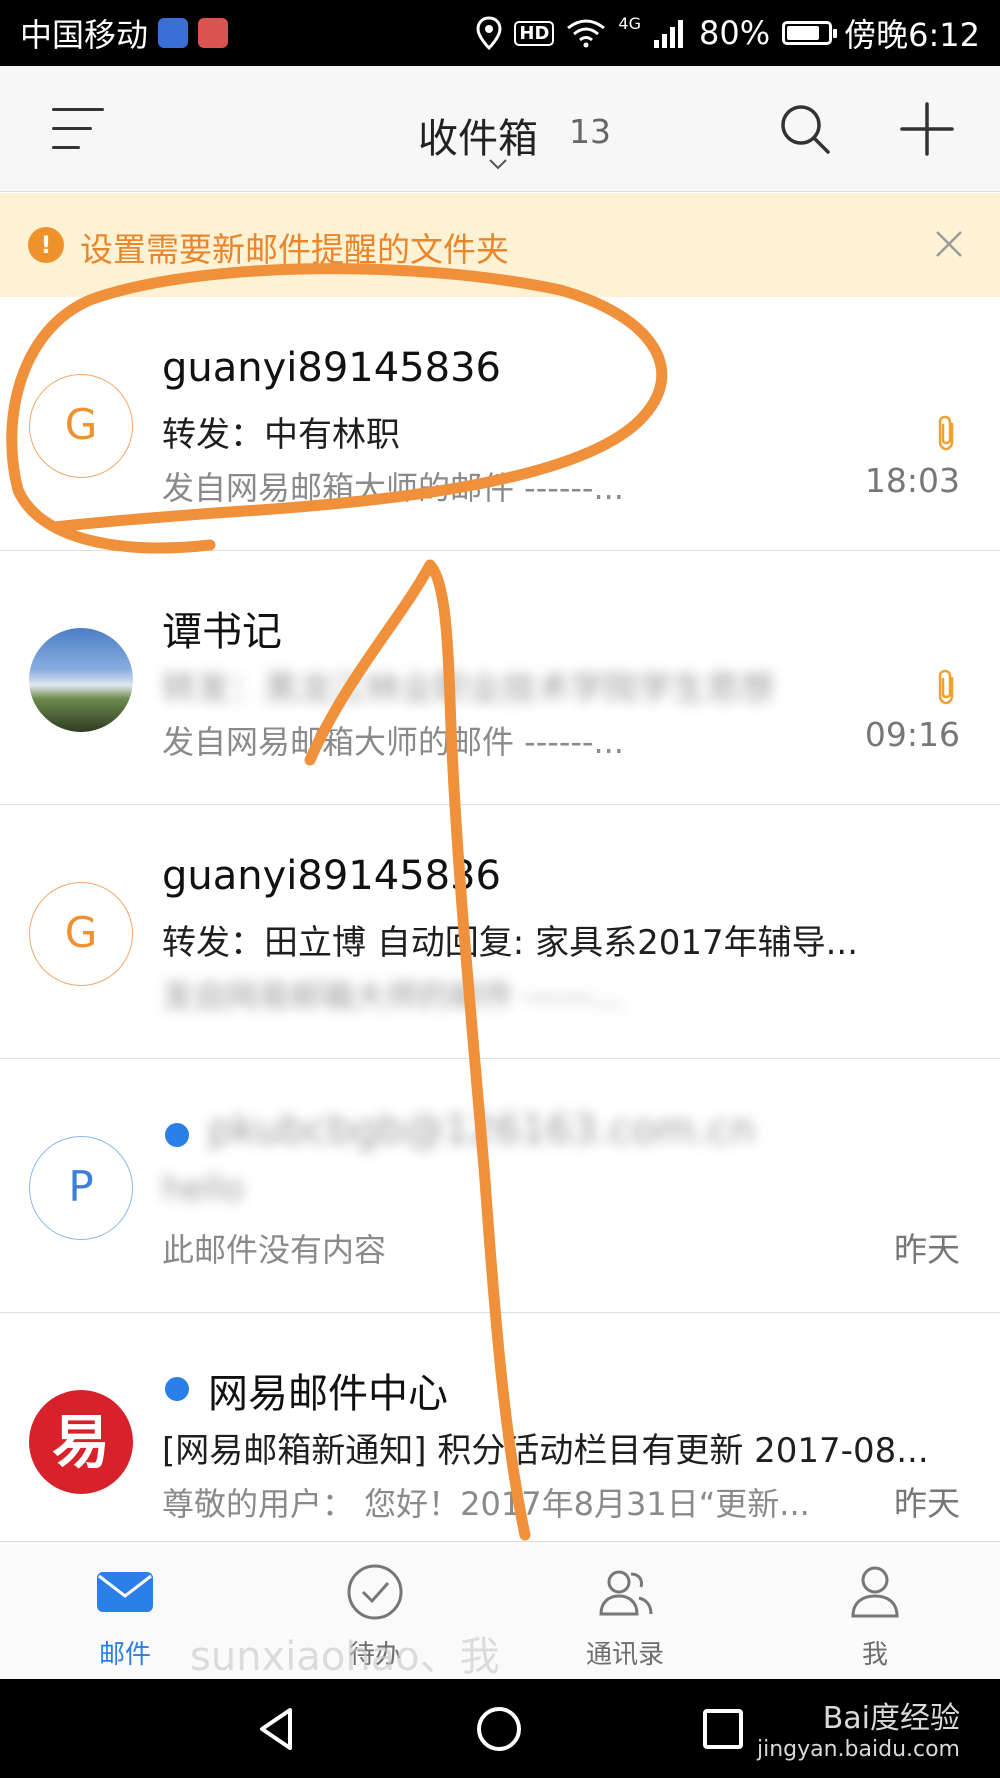 The height and width of the screenshot is (1778, 1000). I want to click on mail-sender: 谭书记, so click(222, 632).